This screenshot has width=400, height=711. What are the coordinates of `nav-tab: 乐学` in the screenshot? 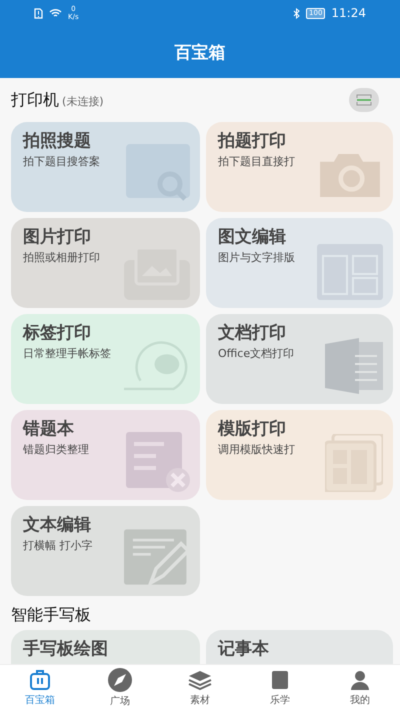 It's located at (280, 688).